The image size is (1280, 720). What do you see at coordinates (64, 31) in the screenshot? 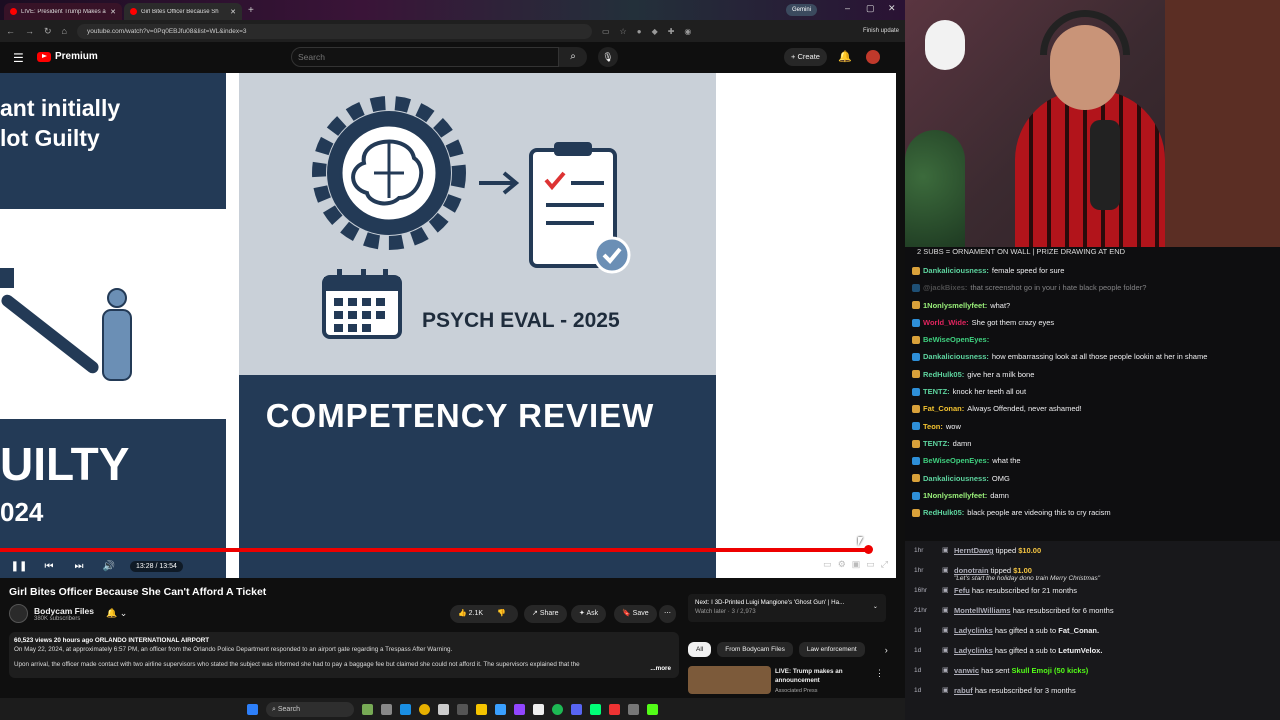
I see `home-icon: ⌂` at bounding box center [64, 31].